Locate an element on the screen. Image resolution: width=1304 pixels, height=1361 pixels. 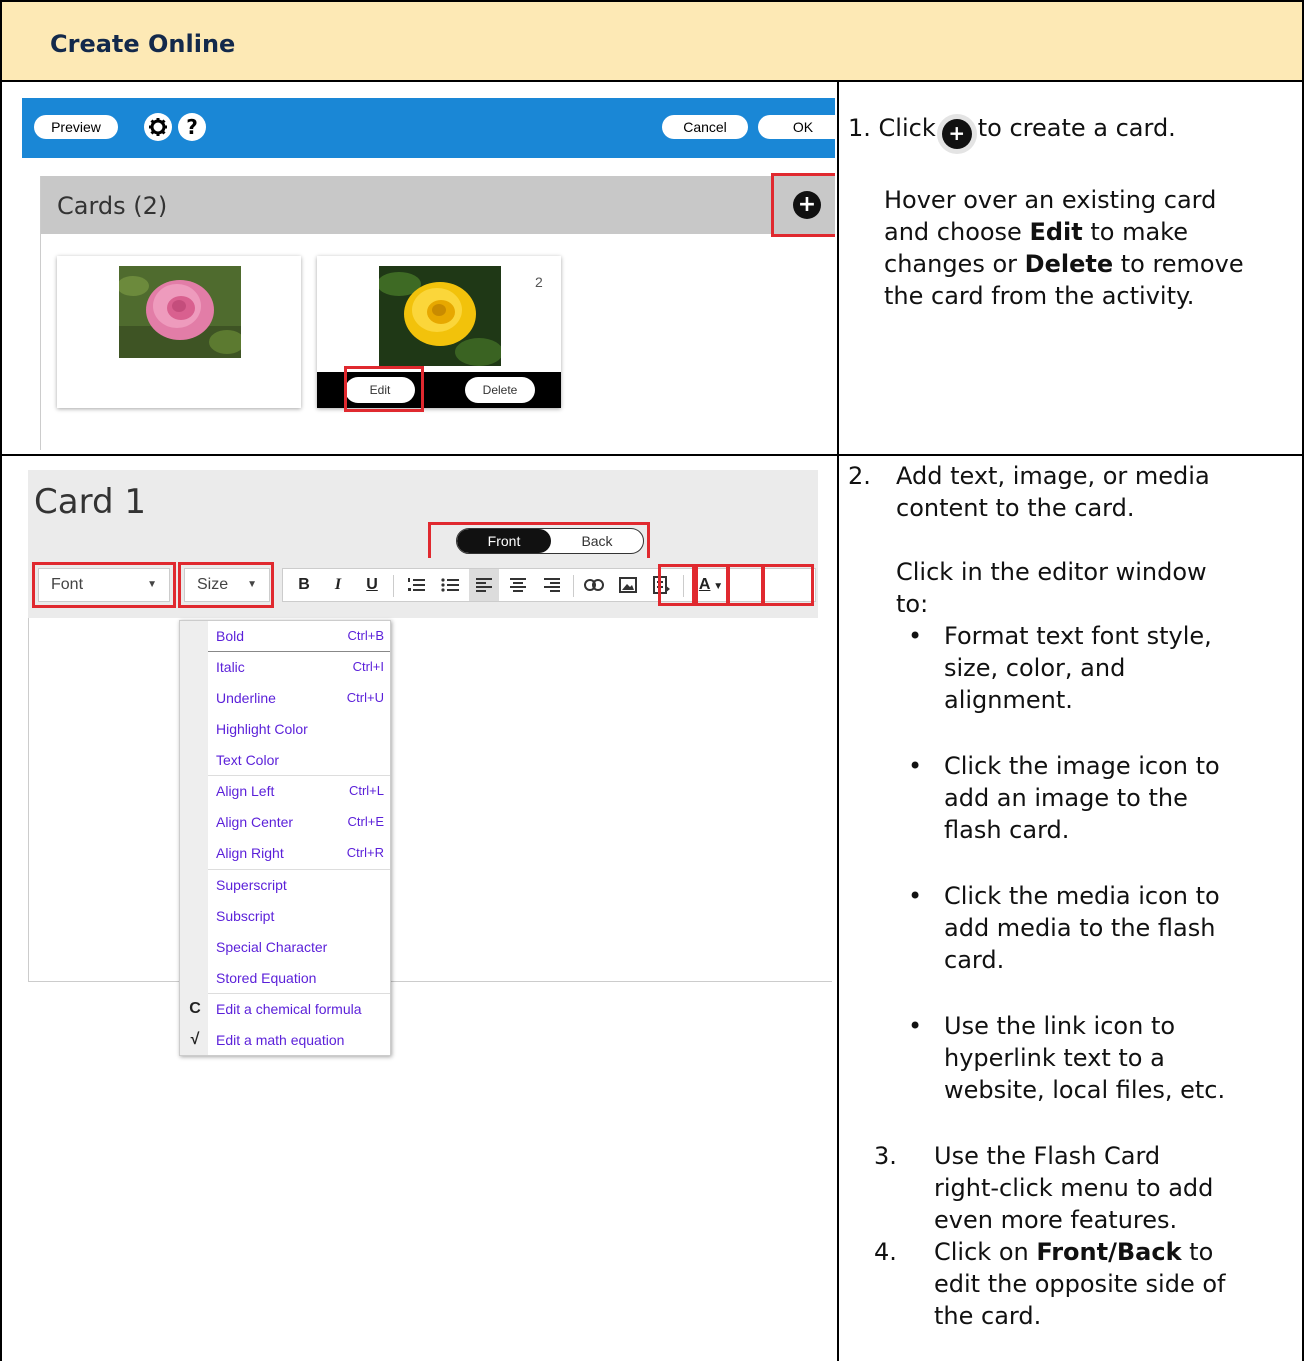
text-line: Add text, image, or media is located at coordinates (1053, 476).